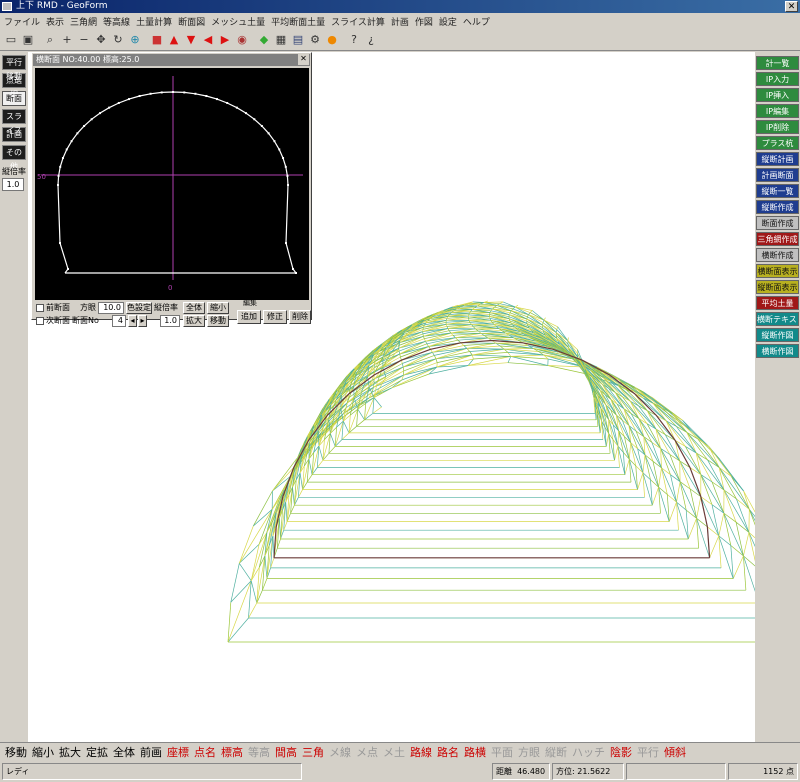 The height and width of the screenshot is (782, 800). What do you see at coordinates (139, 308) in the screenshot?
I see `color-settings-button: 色設定` at bounding box center [139, 308].